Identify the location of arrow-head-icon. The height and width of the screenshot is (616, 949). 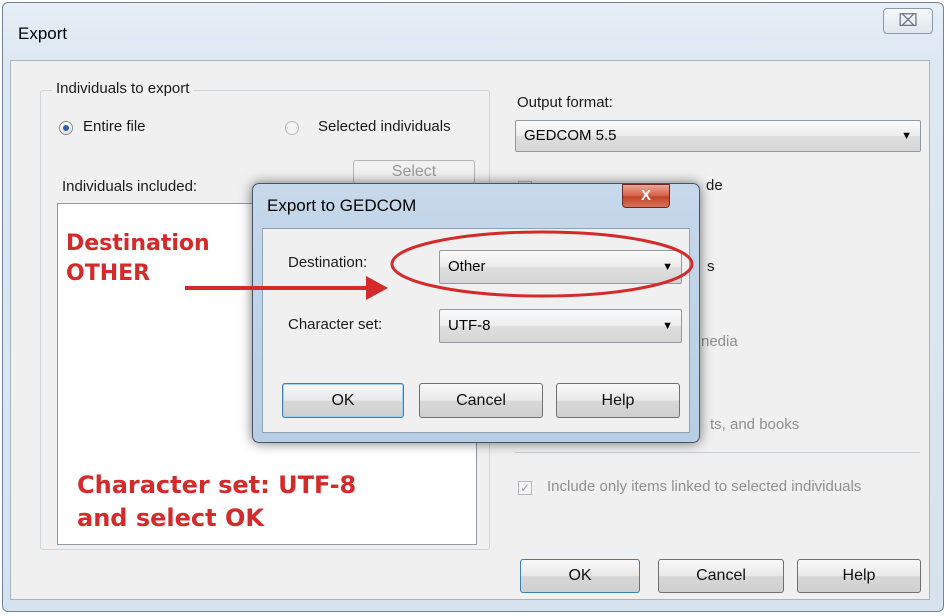
(377, 288).